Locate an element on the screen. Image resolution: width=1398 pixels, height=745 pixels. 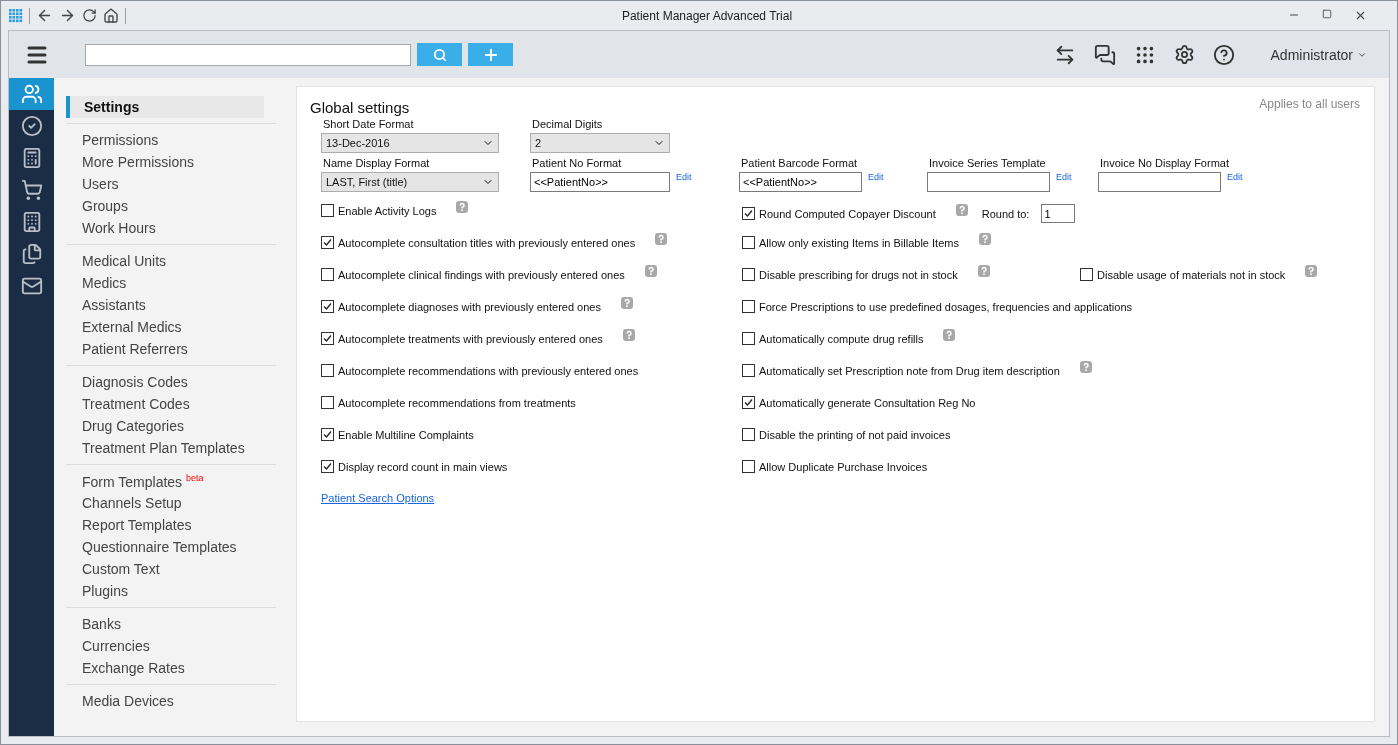
nav-rail-item is located at coordinates (31, 94).